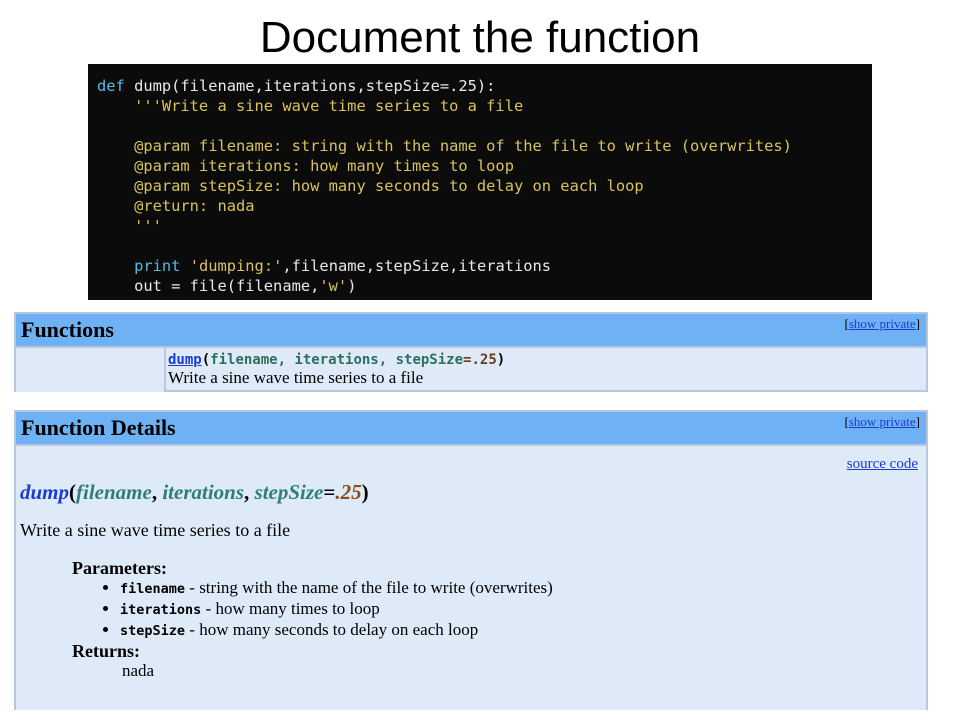  What do you see at coordinates (91, 370) in the screenshot?
I see `summary-type-cell` at bounding box center [91, 370].